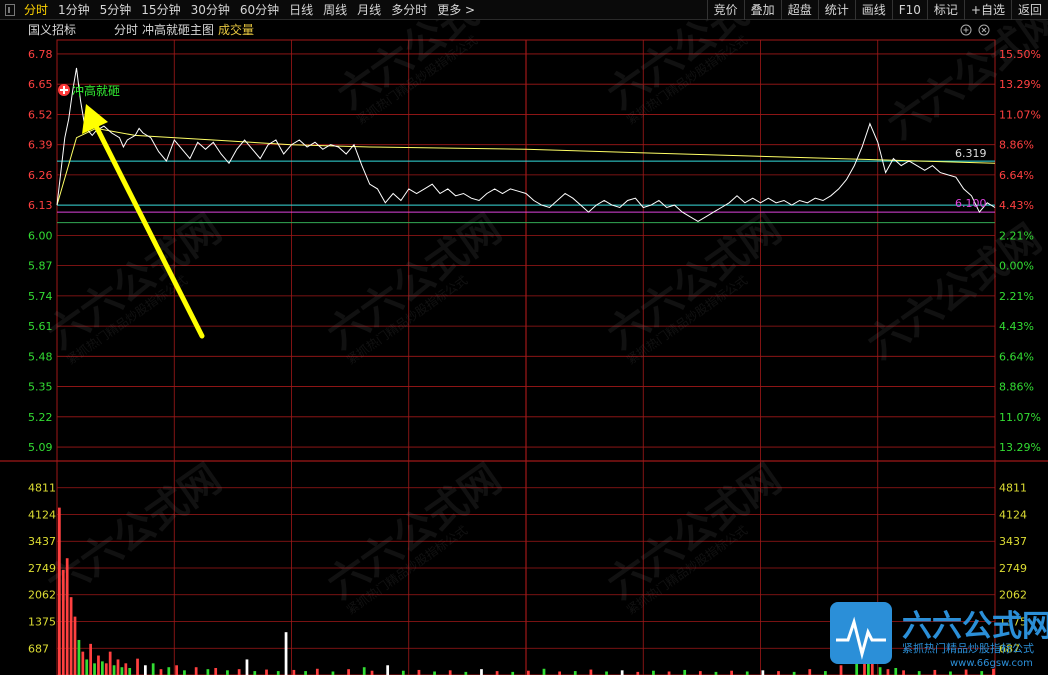  Describe the element at coordinates (178, 29) in the screenshot. I see `indicator-name: 冲高就砸主图` at that location.